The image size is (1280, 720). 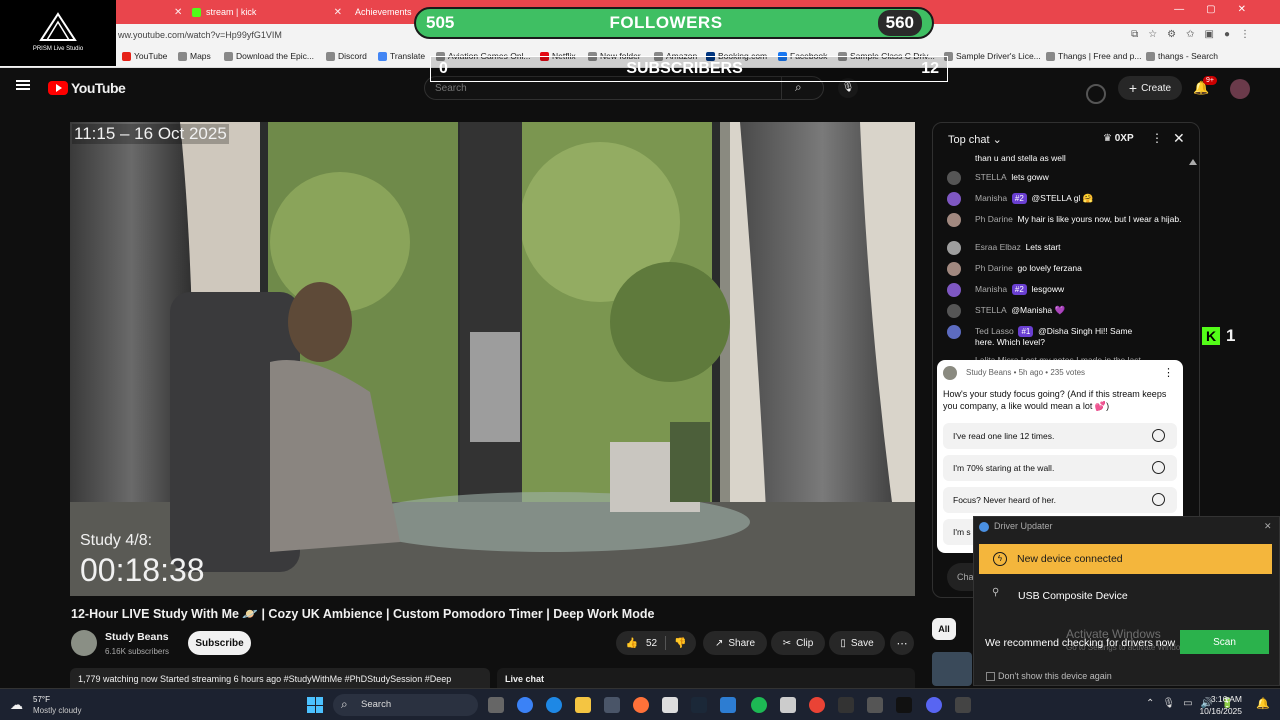 I want to click on create-button: + Create, so click(x=1150, y=88).